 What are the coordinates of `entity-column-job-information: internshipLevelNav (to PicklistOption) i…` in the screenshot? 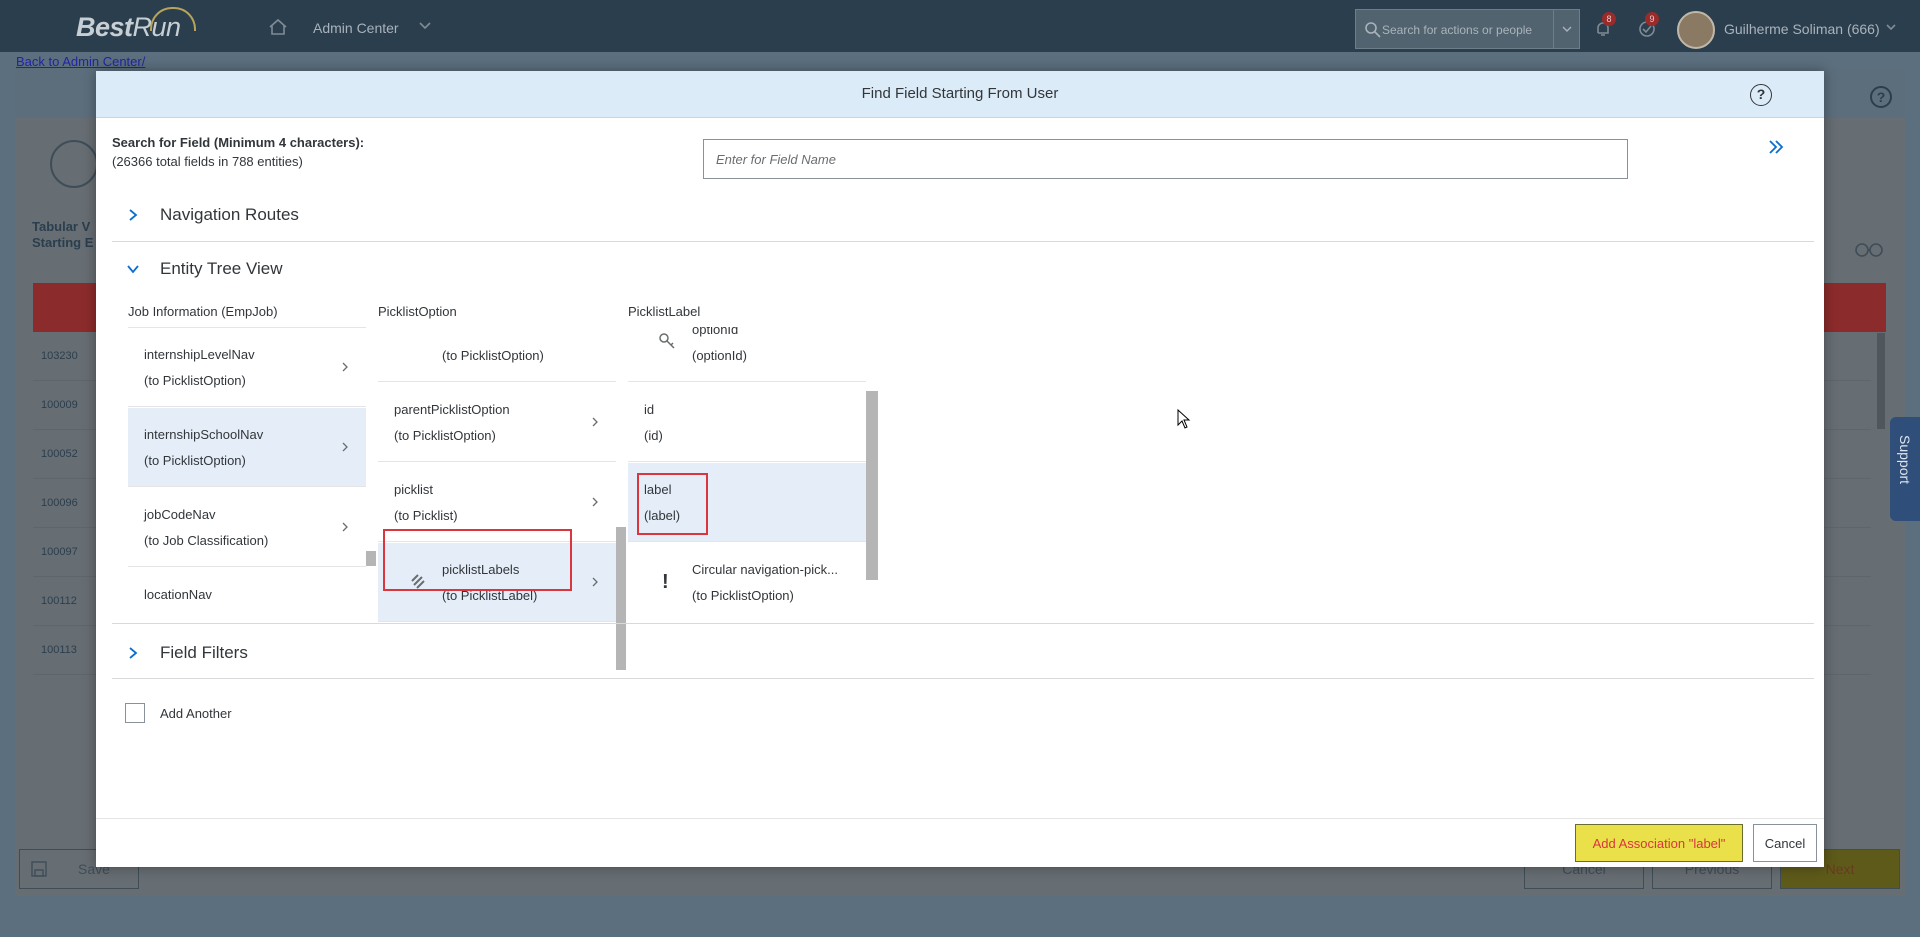 It's located at (247, 498).